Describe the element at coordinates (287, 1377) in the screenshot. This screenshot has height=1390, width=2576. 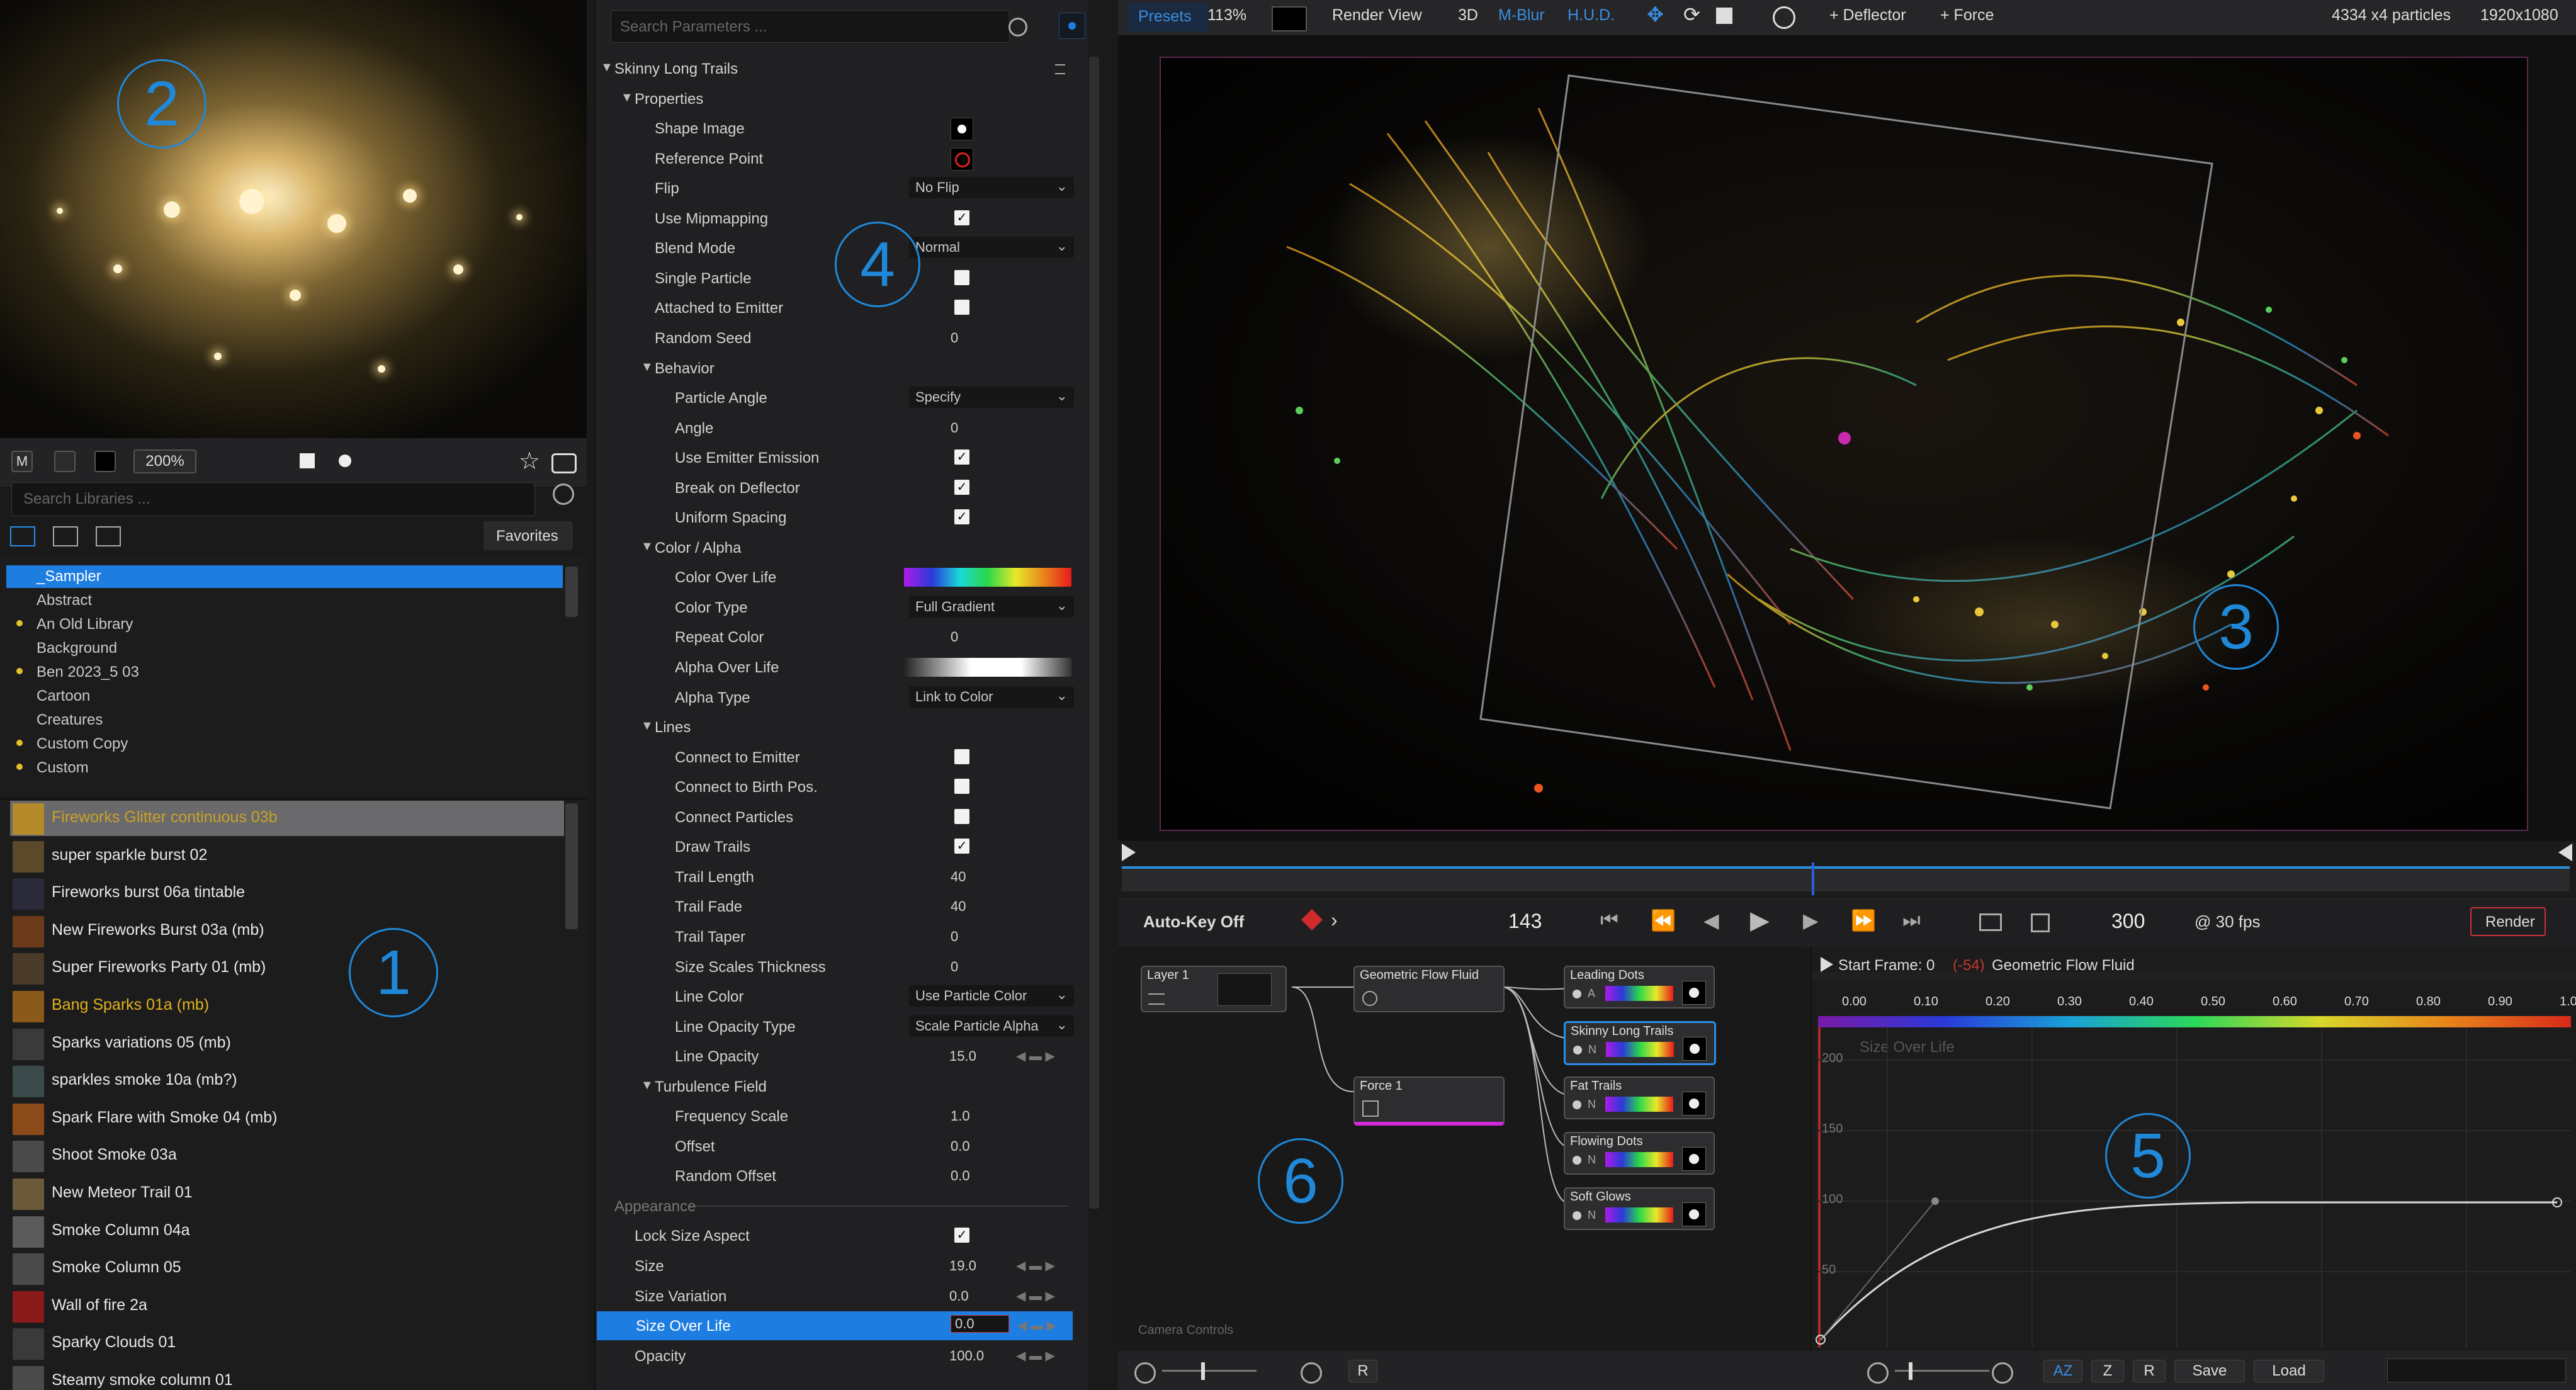
I see `preset-row: Steamy smoke column 01` at that location.